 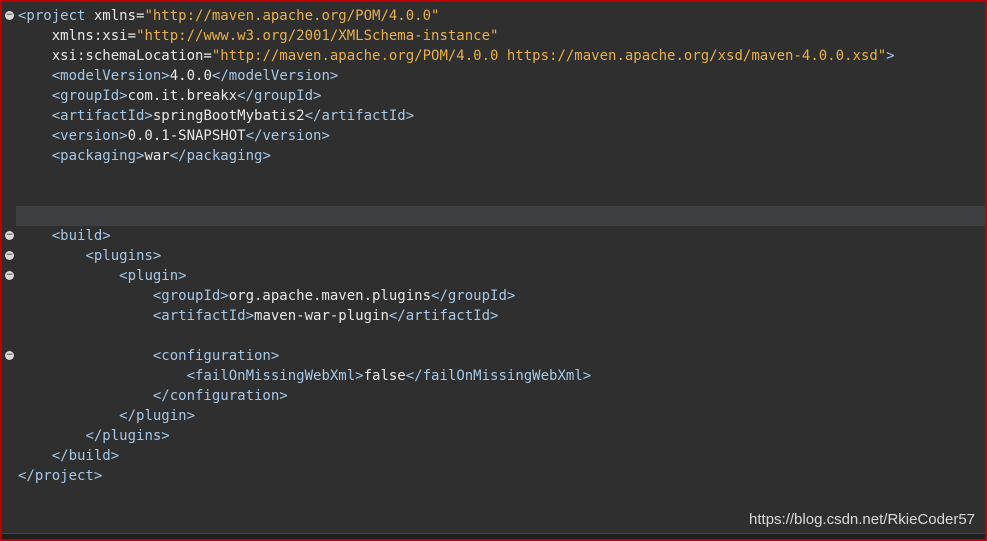 What do you see at coordinates (501, 76) in the screenshot?
I see `code-line: <modelVersion>4.0.0</modelVersion>` at bounding box center [501, 76].